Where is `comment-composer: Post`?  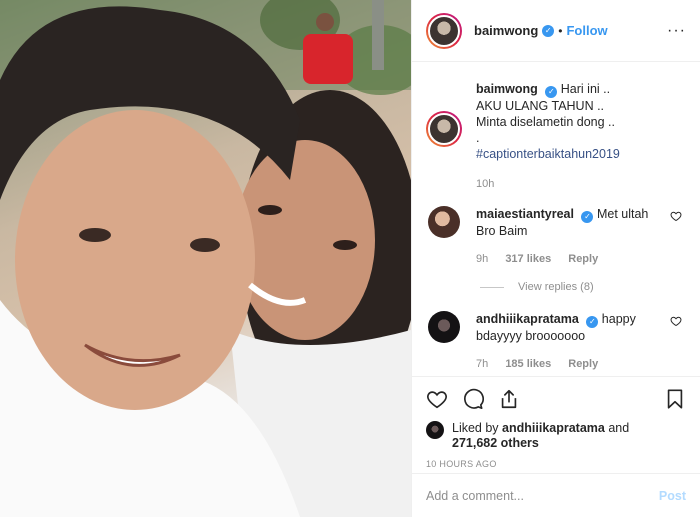
comment-composer: Post is located at coordinates (556, 495).